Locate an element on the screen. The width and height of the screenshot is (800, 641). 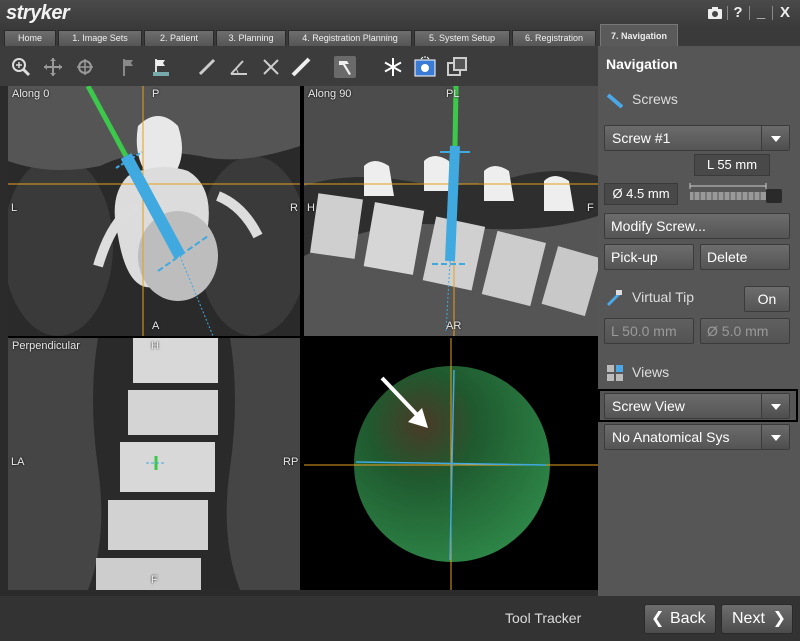
measure-icon is located at coordinates (301, 67).